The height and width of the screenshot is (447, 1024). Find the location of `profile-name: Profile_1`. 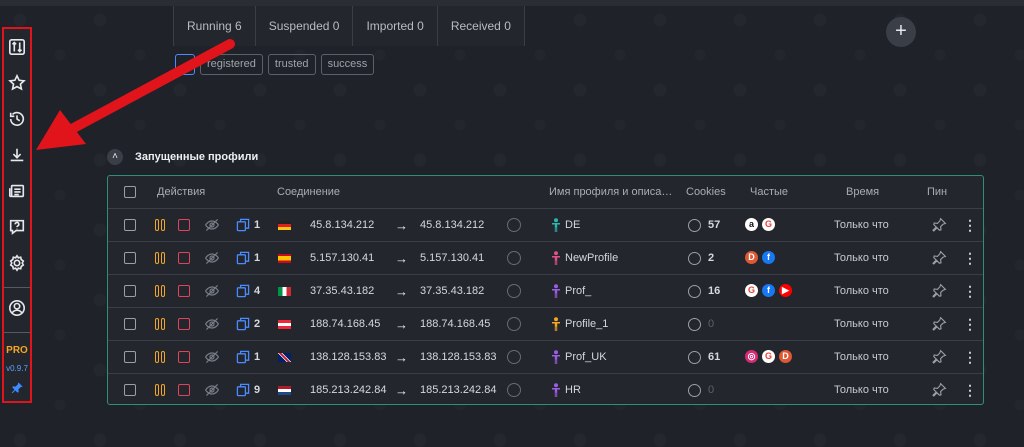

profile-name: Profile_1 is located at coordinates (586, 324).